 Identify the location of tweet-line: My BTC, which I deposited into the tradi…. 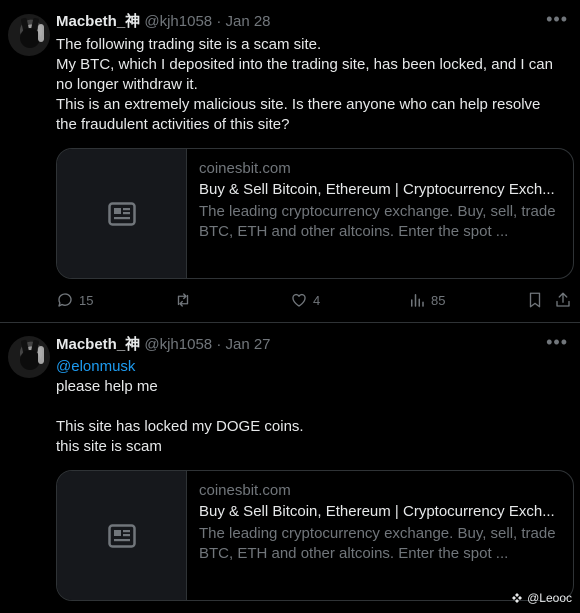
(304, 64).